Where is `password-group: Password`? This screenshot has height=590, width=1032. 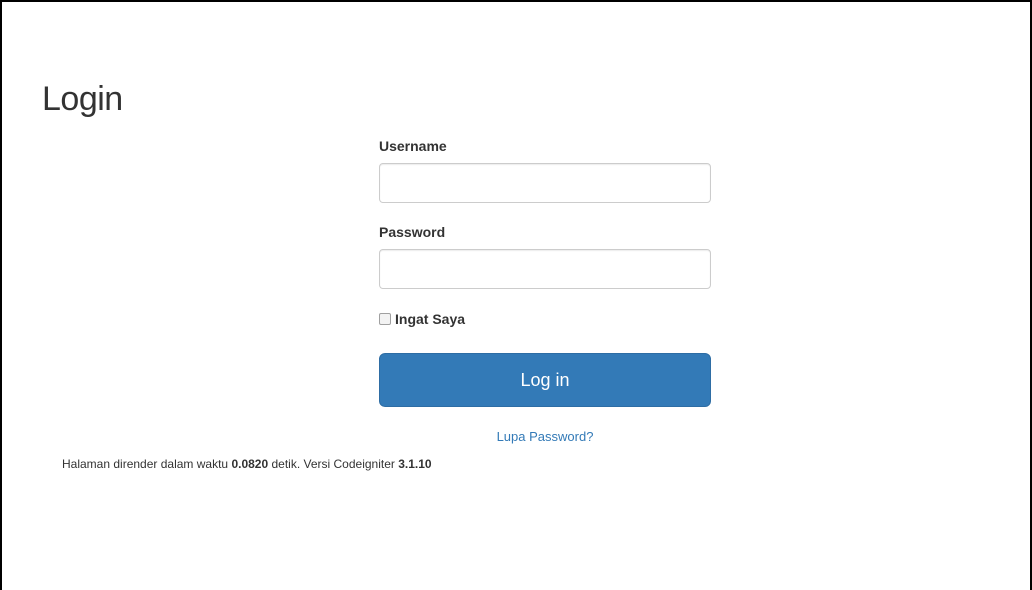
password-group: Password is located at coordinates (545, 255).